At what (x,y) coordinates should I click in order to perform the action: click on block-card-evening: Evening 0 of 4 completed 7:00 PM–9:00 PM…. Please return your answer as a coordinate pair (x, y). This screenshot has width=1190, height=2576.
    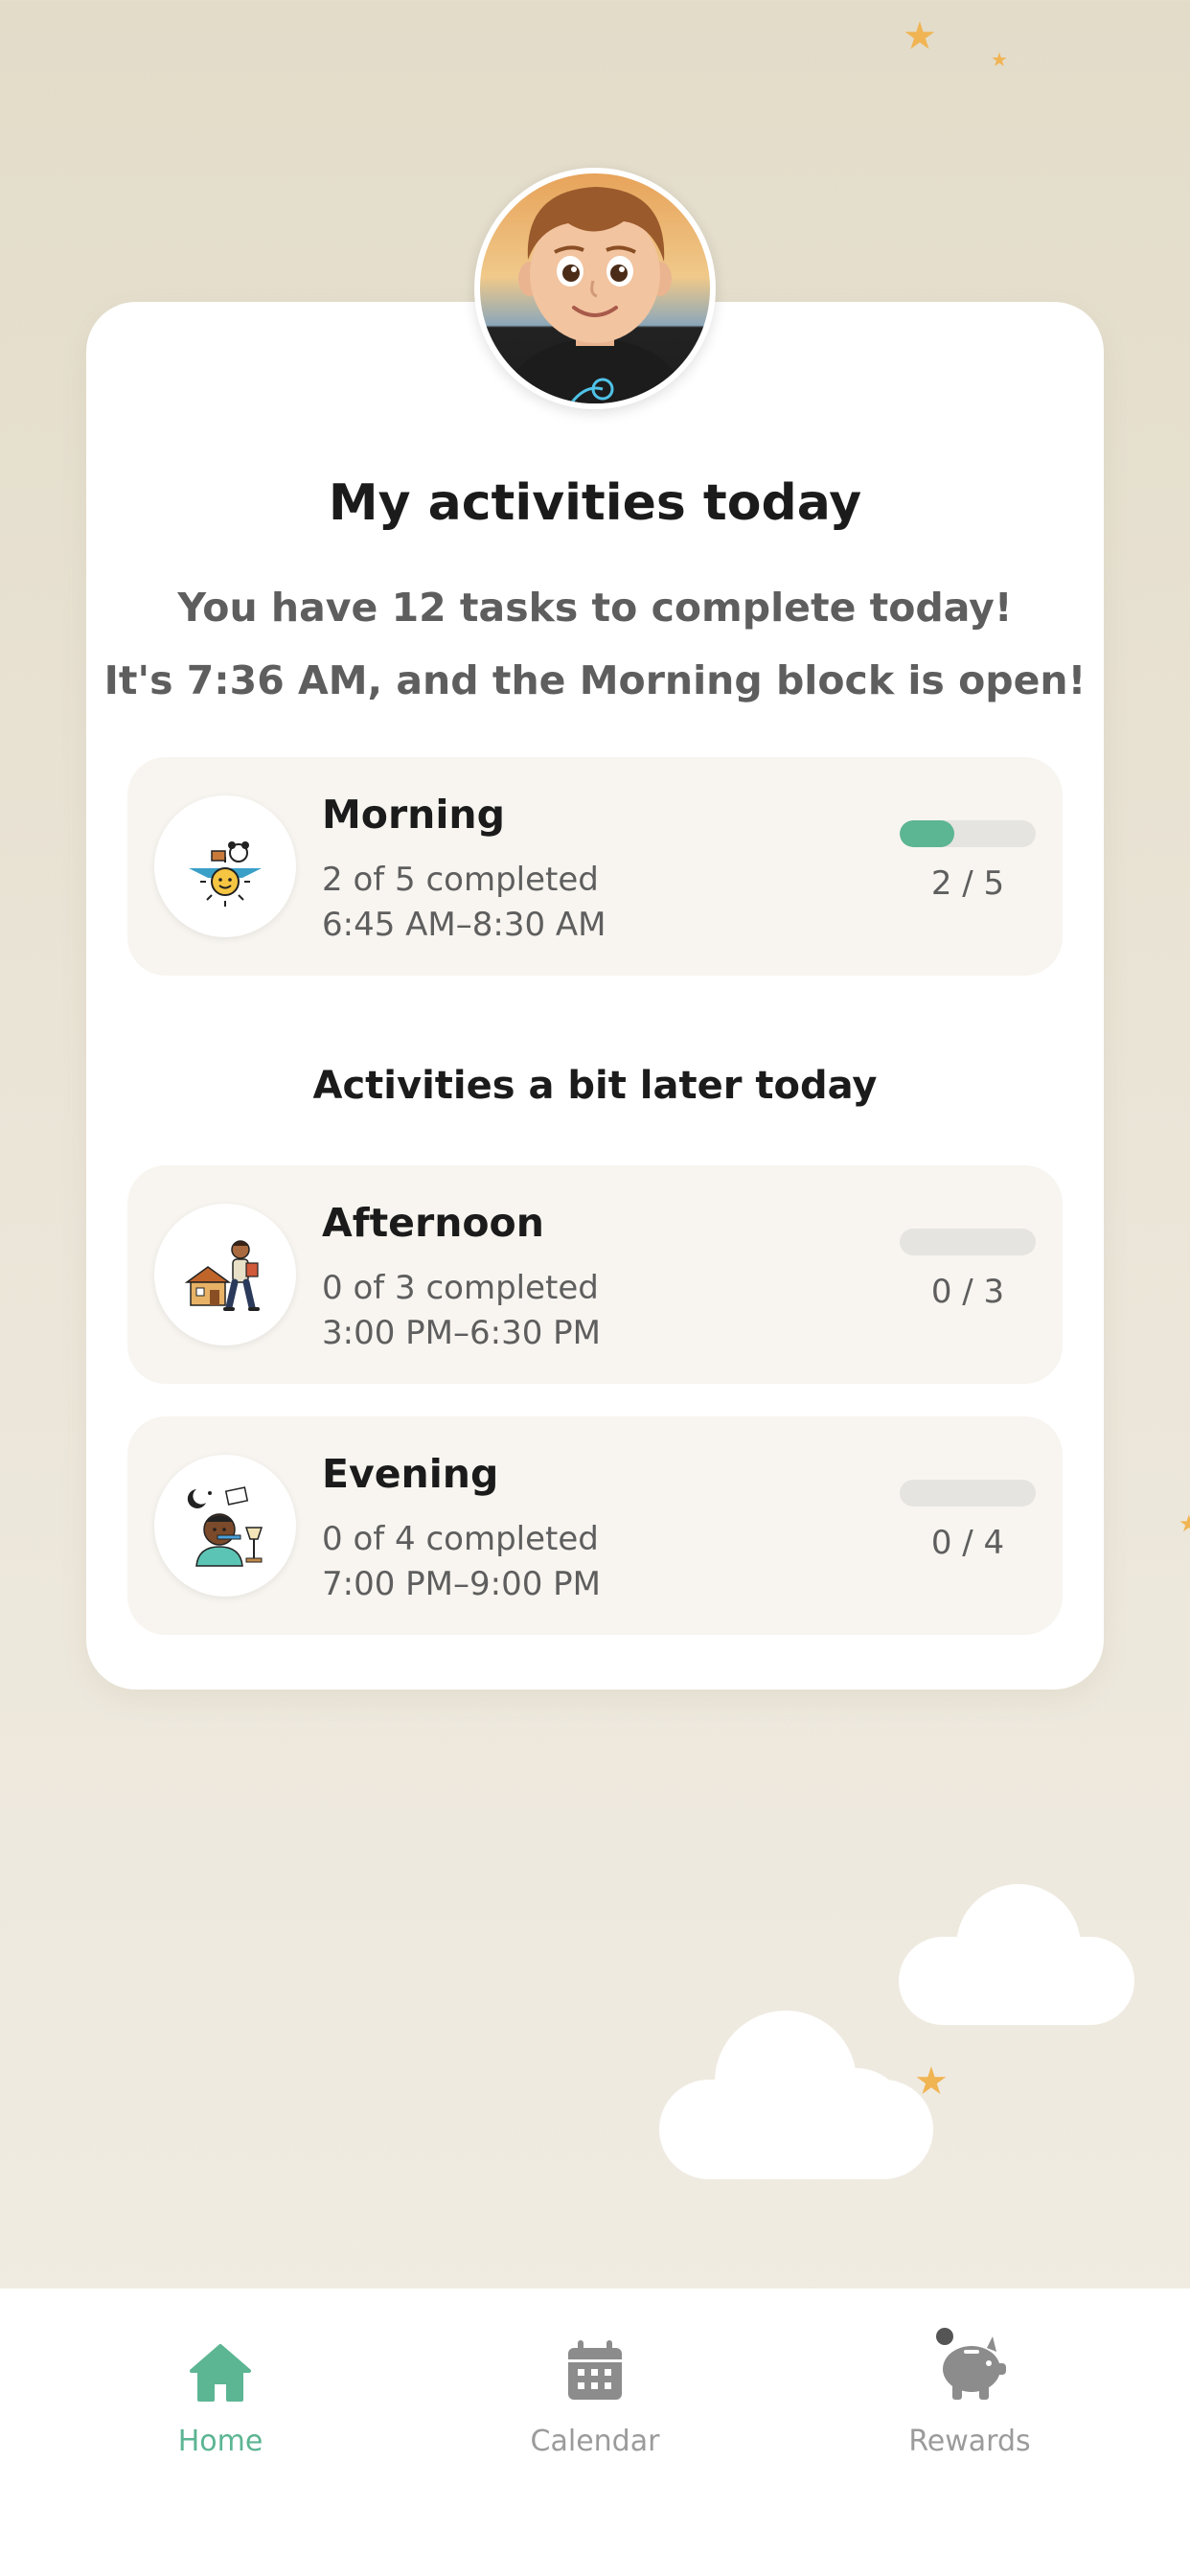
    Looking at the image, I should click on (595, 1525).